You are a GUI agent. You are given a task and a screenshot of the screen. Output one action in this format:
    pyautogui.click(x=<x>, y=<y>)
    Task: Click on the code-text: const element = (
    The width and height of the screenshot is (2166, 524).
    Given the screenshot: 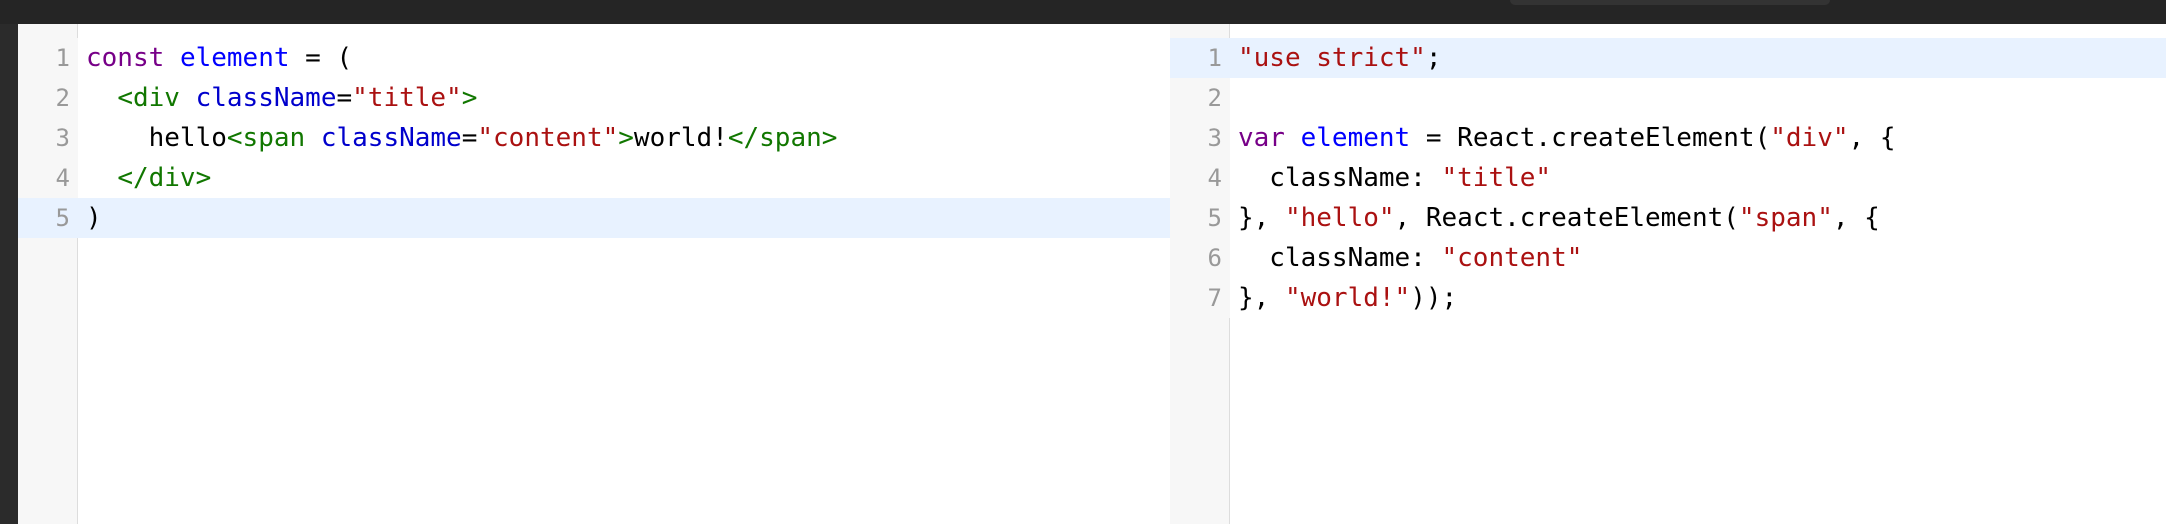 What is the action you would take?
    pyautogui.click(x=219, y=58)
    